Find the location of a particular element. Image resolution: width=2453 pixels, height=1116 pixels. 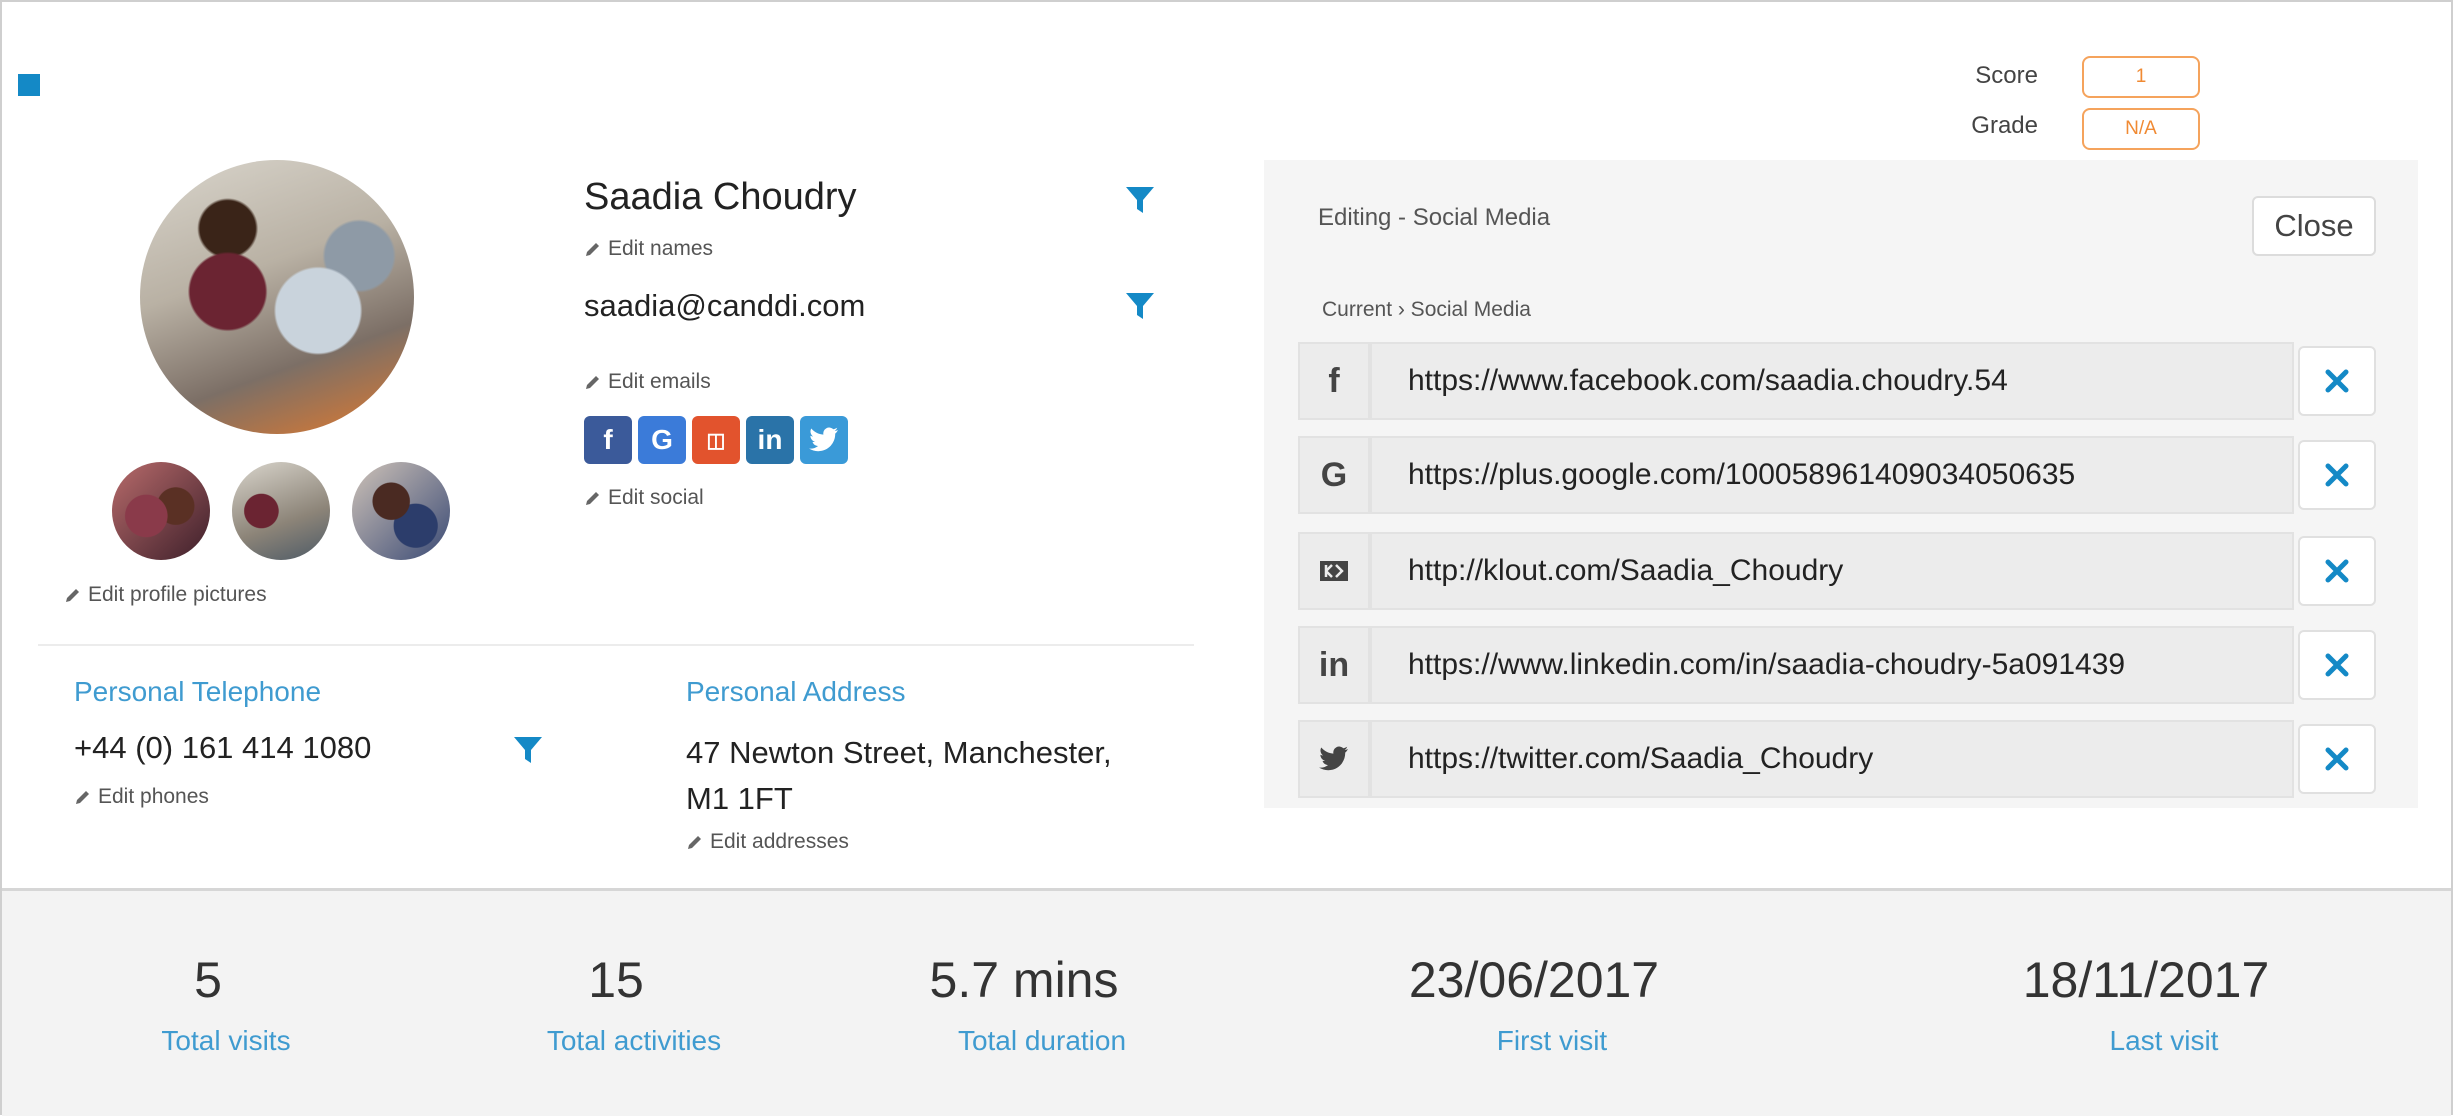

stat-value: 18/11/2017 is located at coordinates (2146, 980).